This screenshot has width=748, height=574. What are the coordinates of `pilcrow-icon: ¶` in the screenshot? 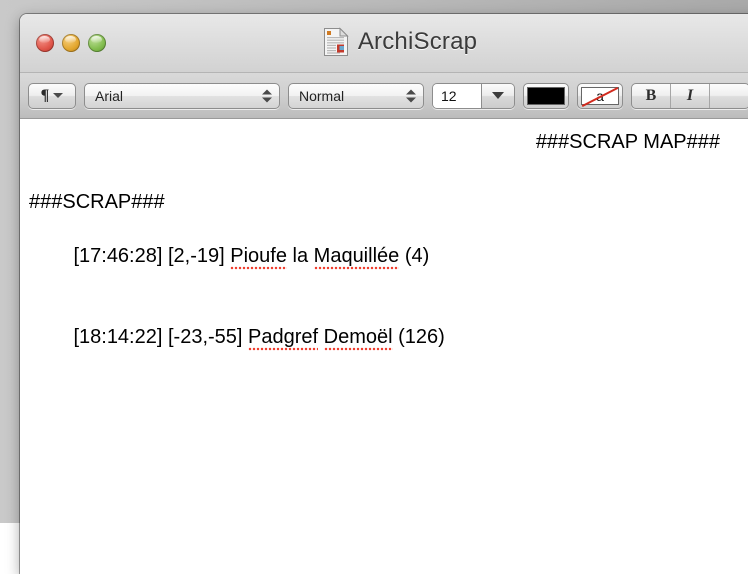 It's located at (45, 95).